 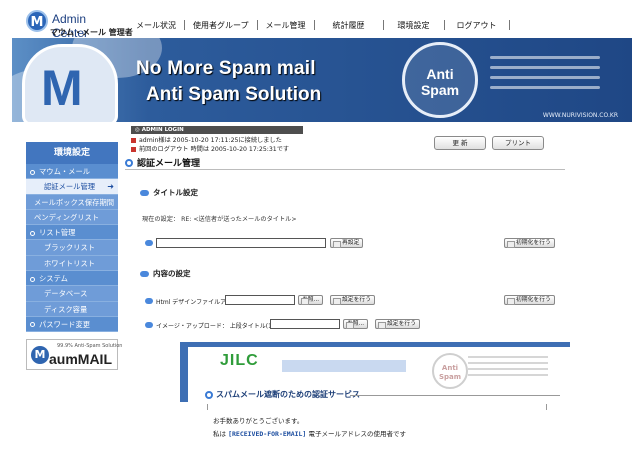 What do you see at coordinates (286, 25) in the screenshot?
I see `nav-mail-management: メール管理` at bounding box center [286, 25].